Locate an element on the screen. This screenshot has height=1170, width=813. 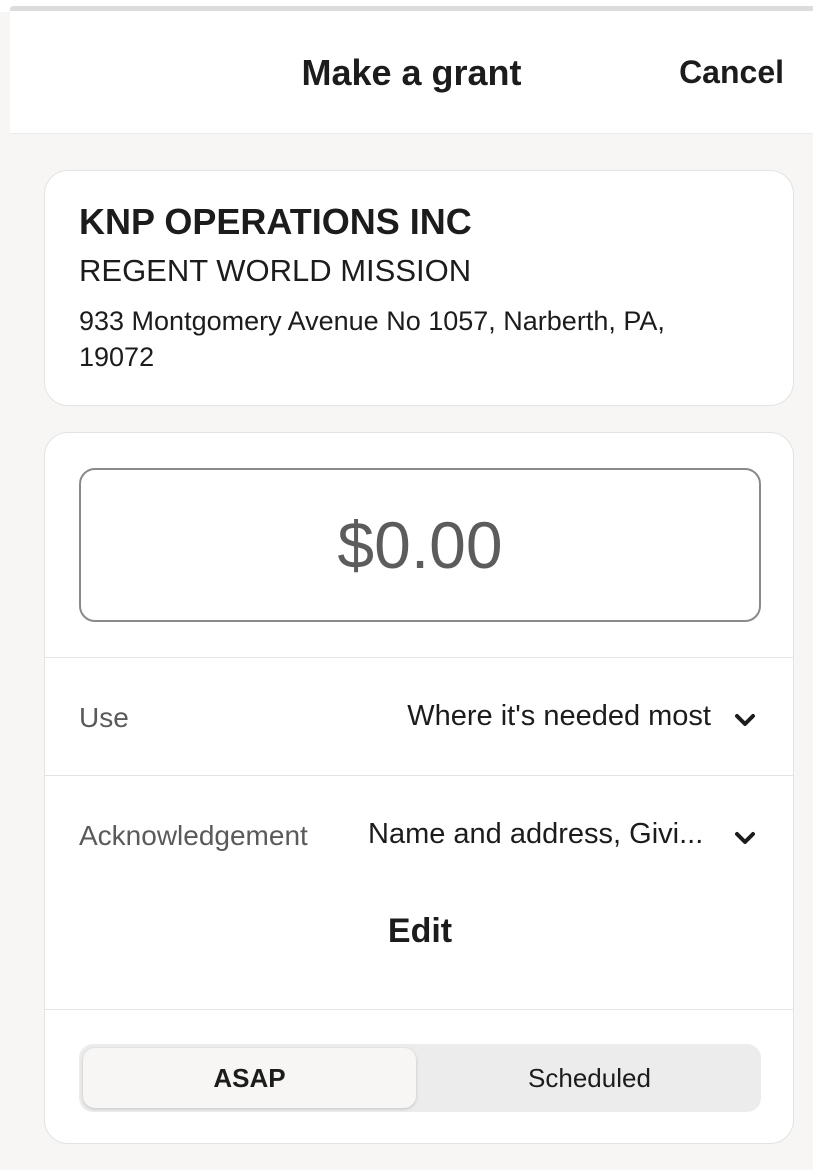
cancel-button: Cancel is located at coordinates (731, 72).